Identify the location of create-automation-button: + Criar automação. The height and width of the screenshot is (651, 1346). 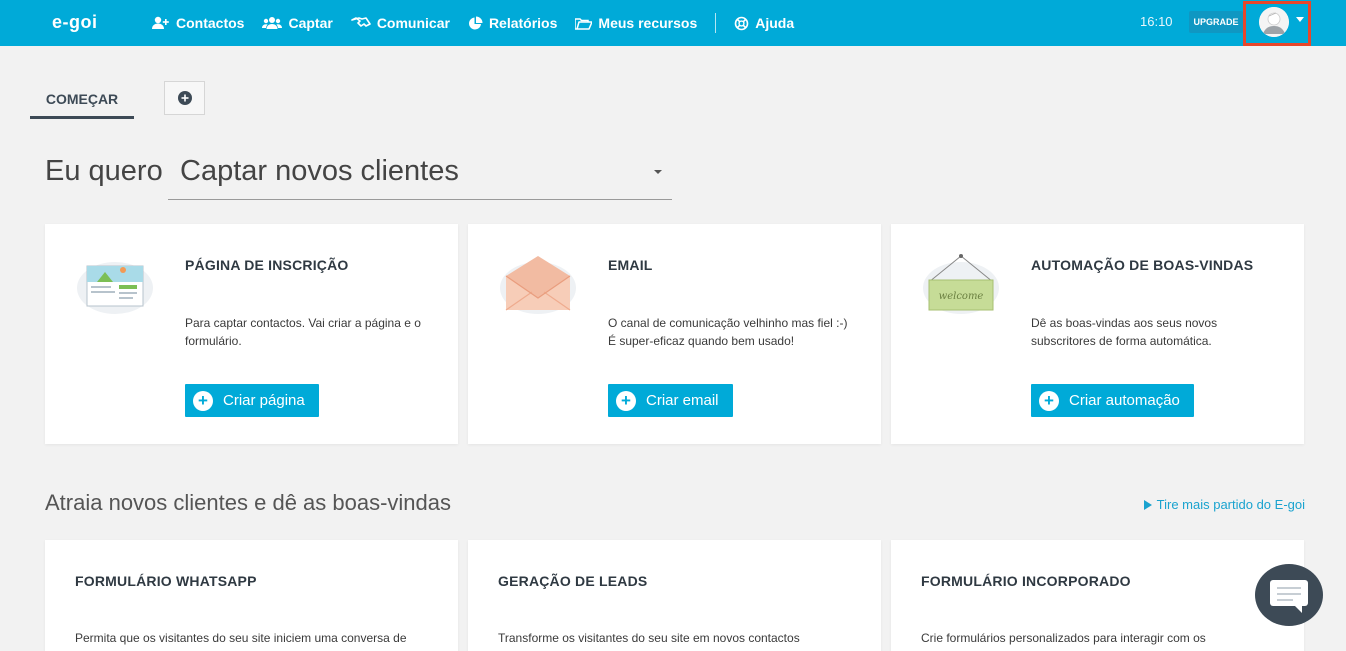
(1112, 400).